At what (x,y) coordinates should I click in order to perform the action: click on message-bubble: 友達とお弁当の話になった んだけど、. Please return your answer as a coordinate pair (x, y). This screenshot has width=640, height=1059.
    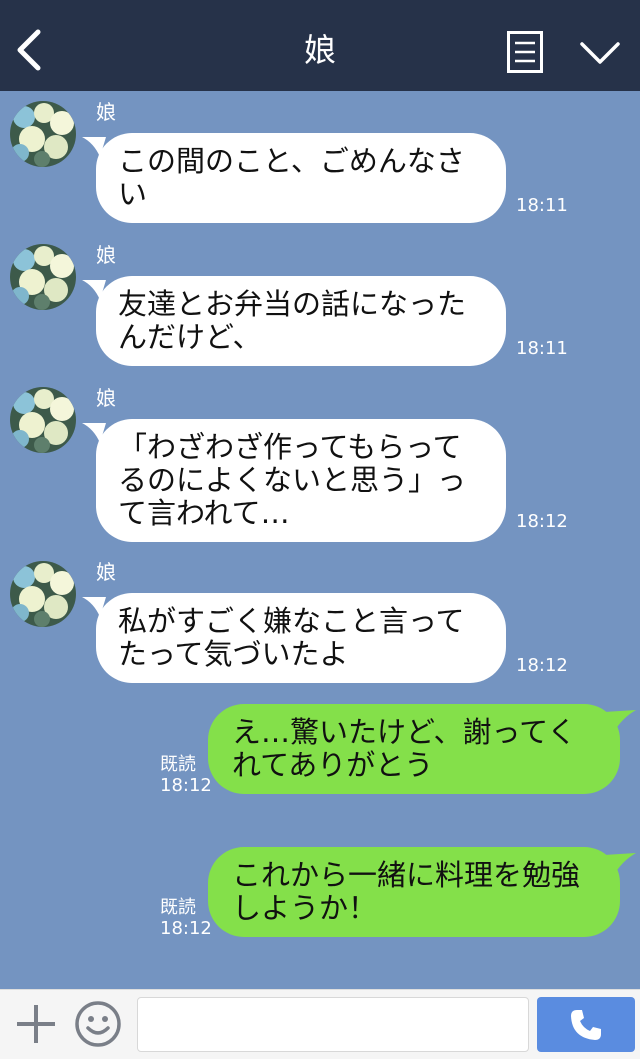
    Looking at the image, I should click on (301, 321).